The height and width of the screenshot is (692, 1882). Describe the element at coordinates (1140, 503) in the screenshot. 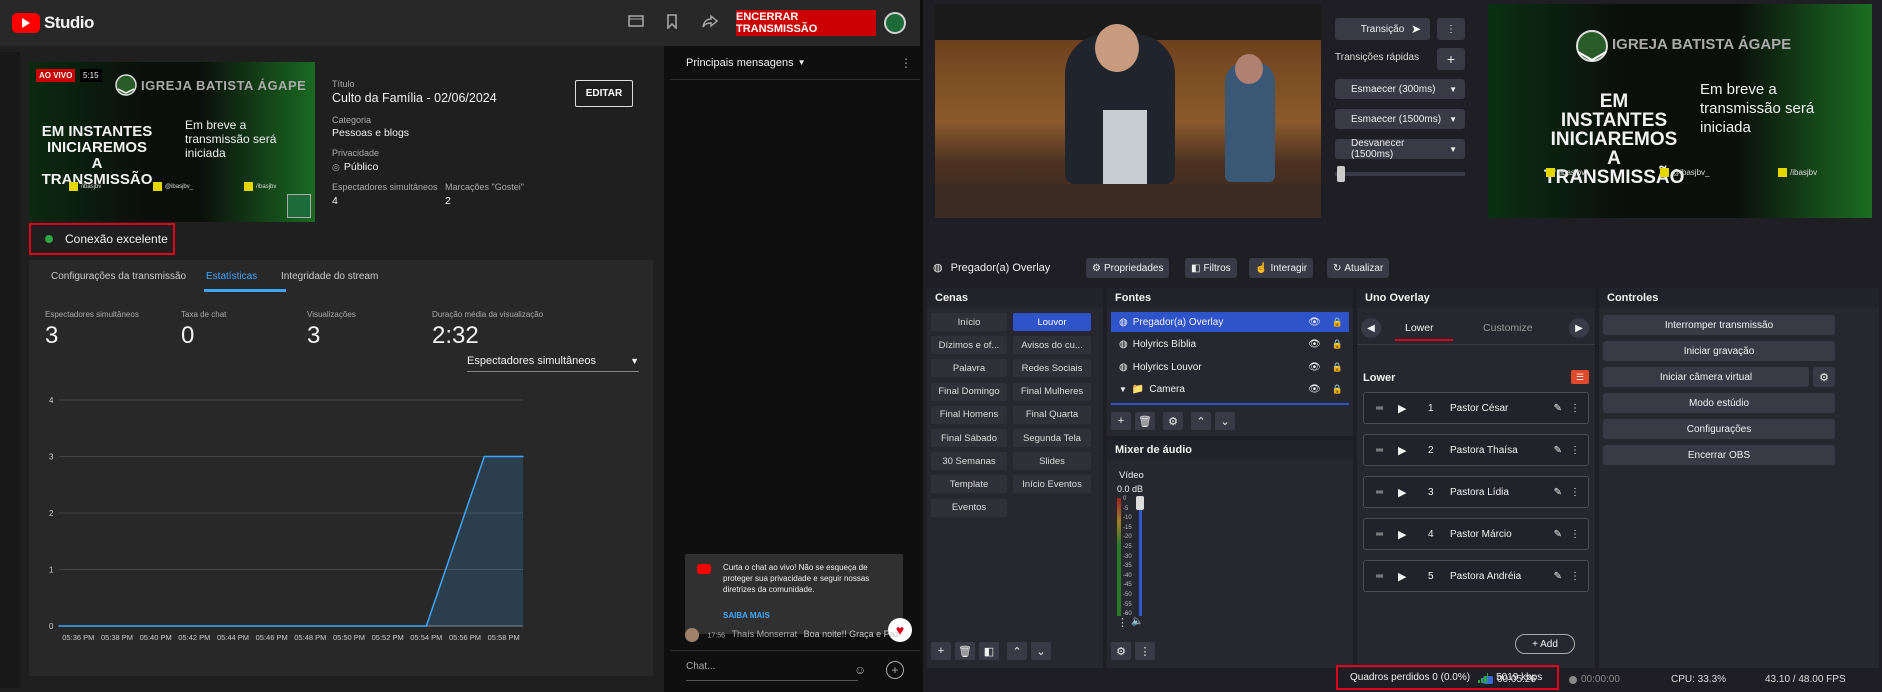

I see `volume-fader-handle` at that location.